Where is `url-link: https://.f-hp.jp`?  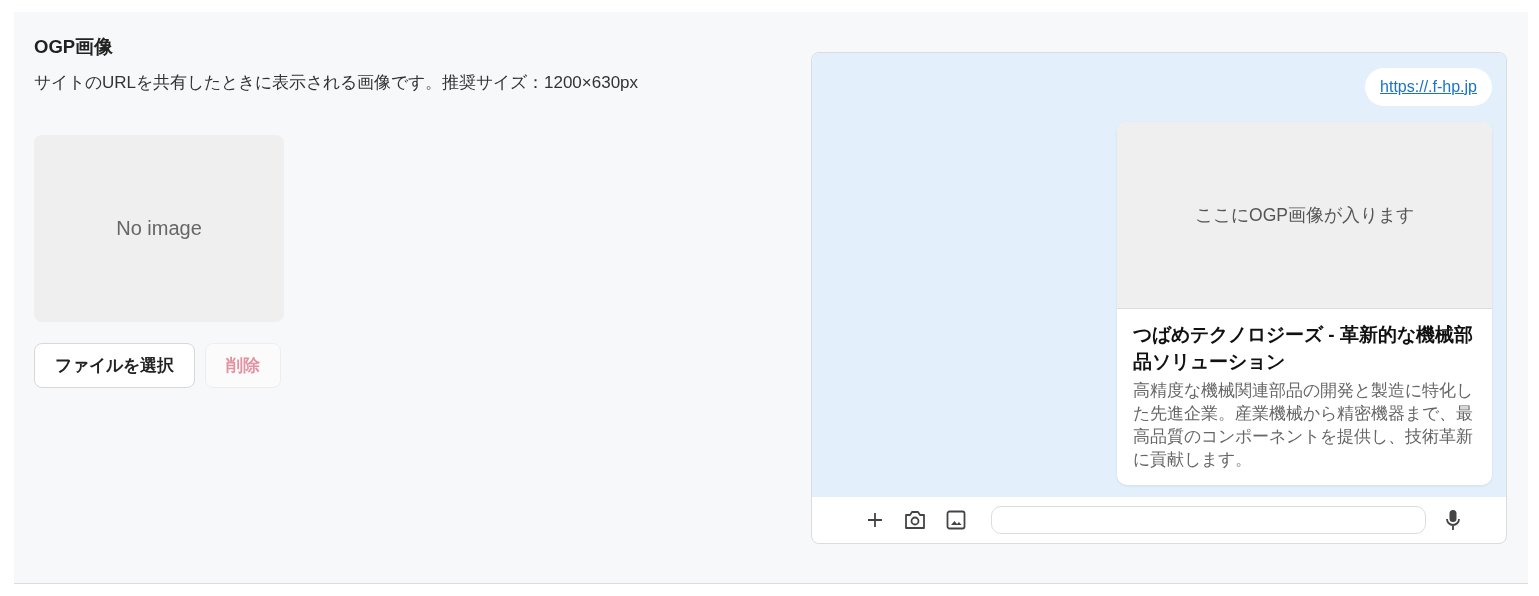 url-link: https://.f-hp.jp is located at coordinates (1428, 87).